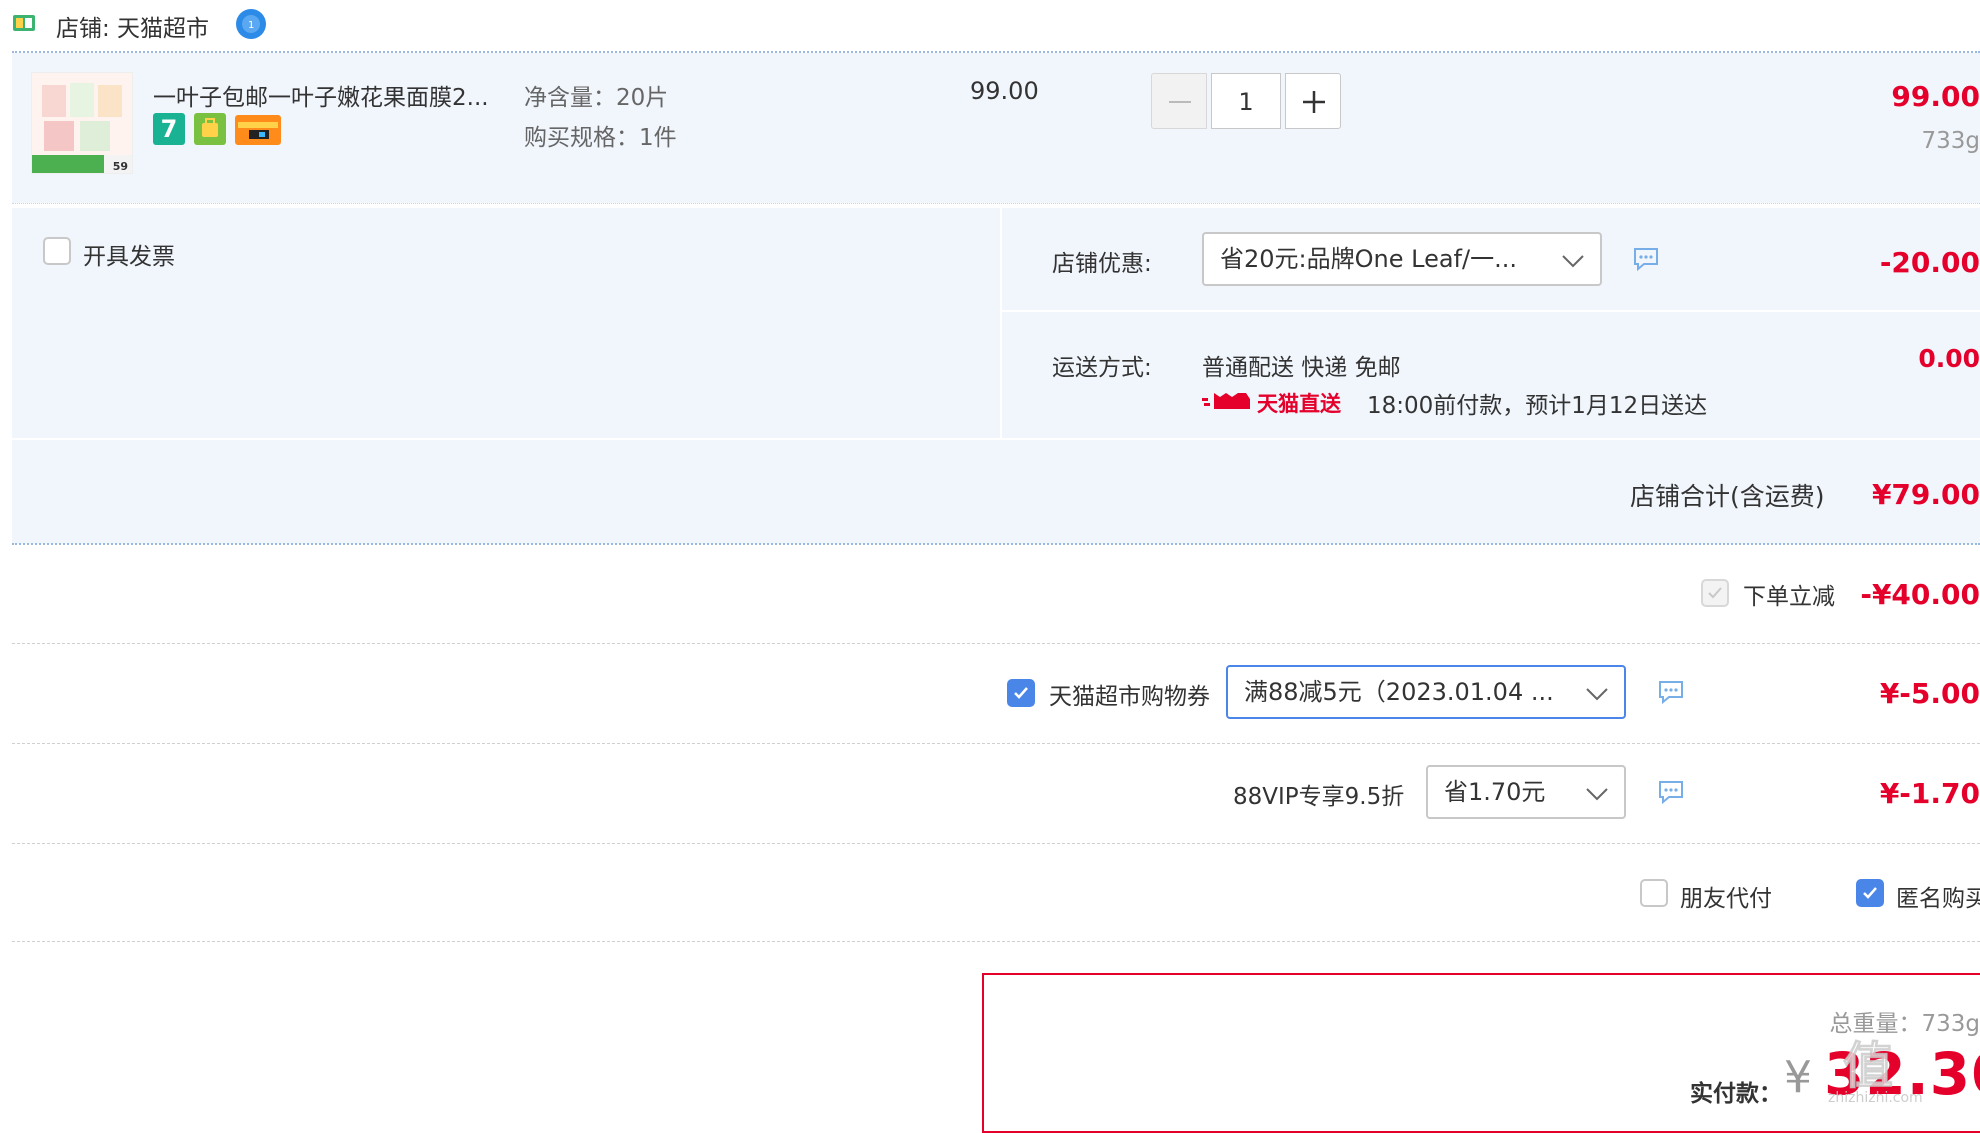 The height and width of the screenshot is (1133, 1980). Describe the element at coordinates (82, 123) in the screenshot. I see `product-thumbnail: 59` at that location.